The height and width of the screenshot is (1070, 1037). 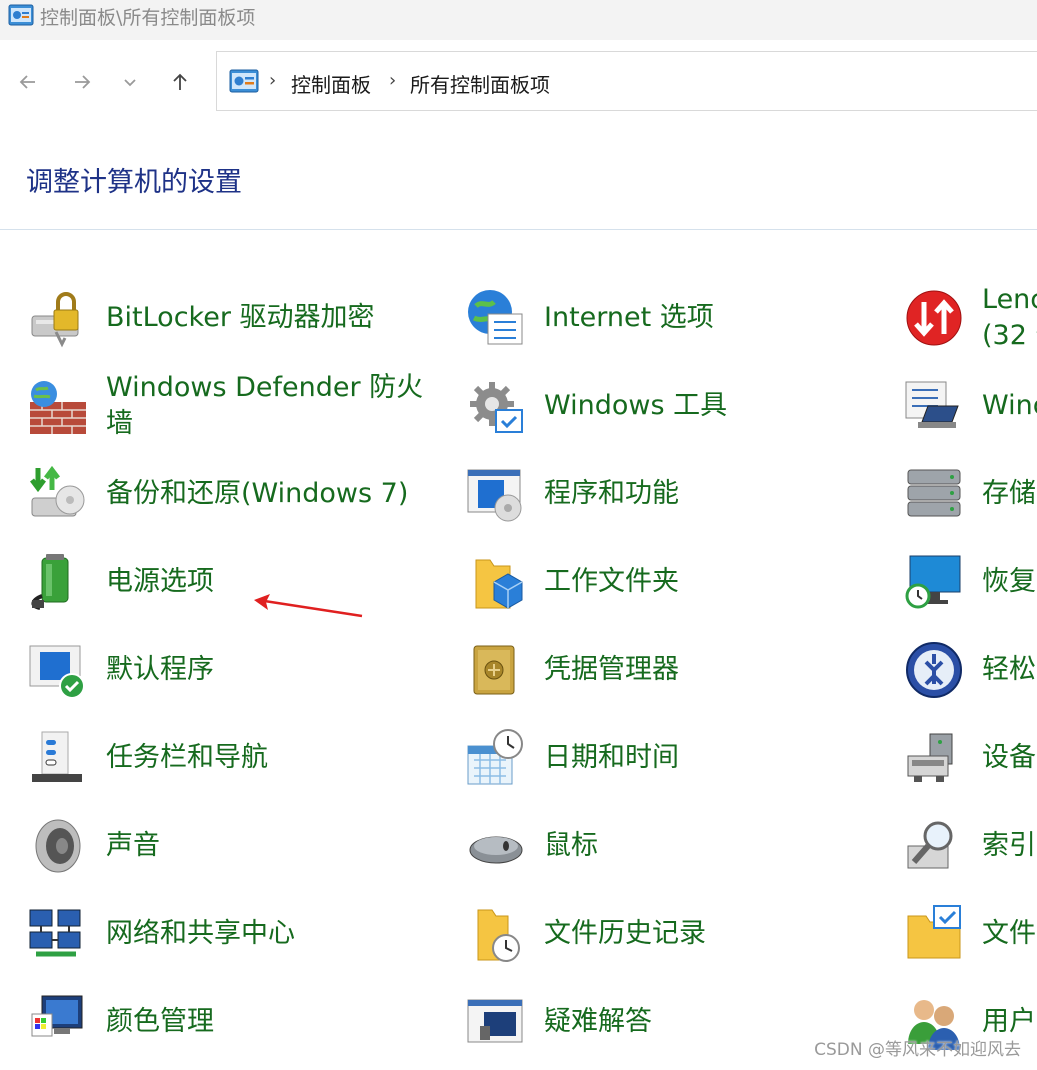 I want to click on item-work-folders: 工作文件夹, so click(x=676, y=582).